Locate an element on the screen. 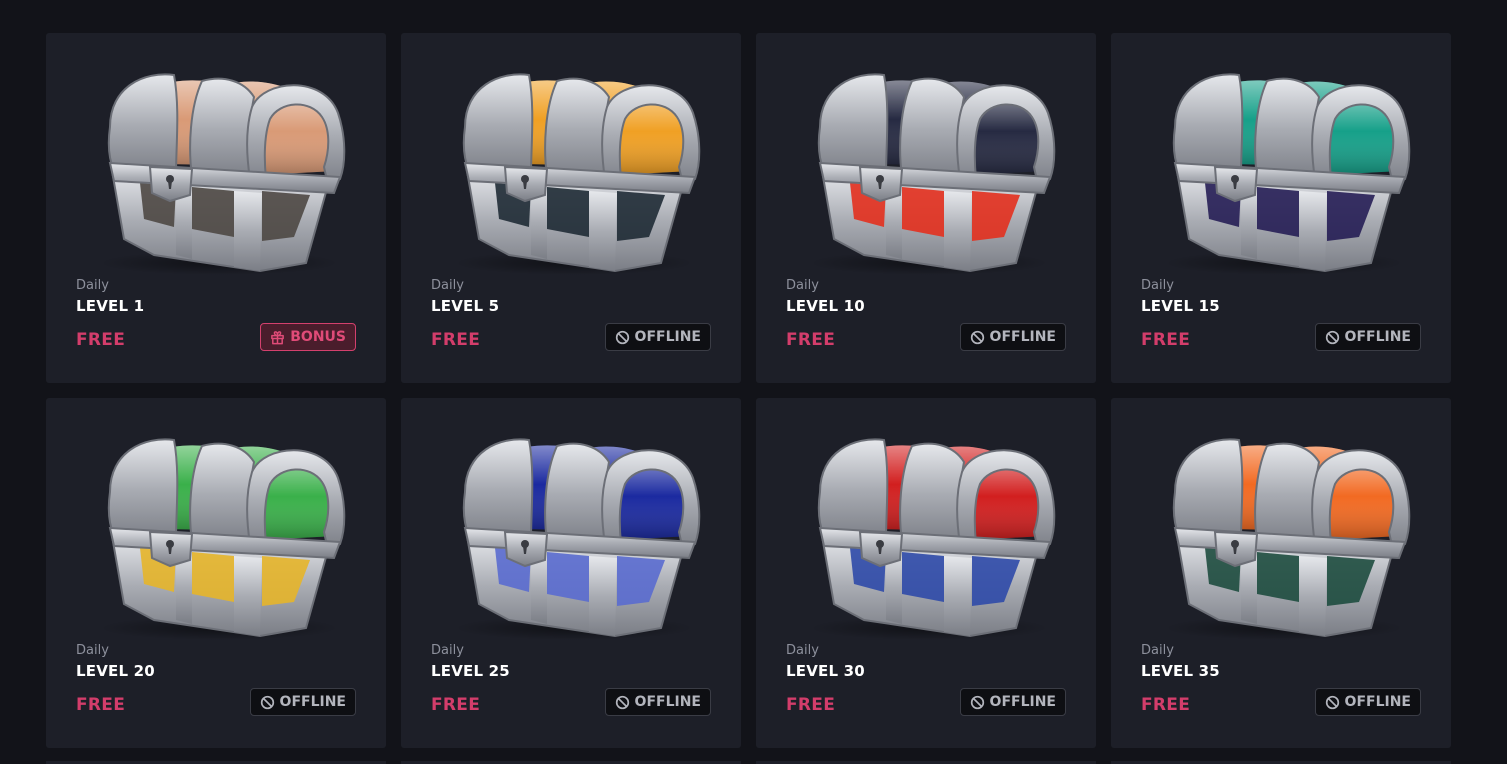 The height and width of the screenshot is (764, 1507). bonus-badge: BONUS is located at coordinates (308, 337).